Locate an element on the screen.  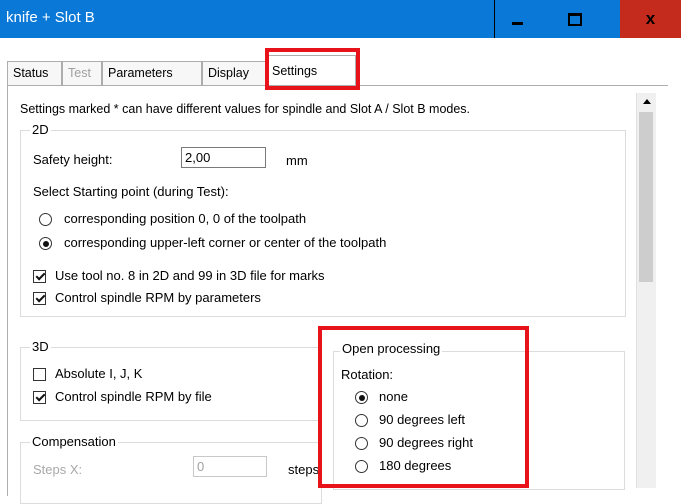
steps-unit: steps is located at coordinates (304, 469).